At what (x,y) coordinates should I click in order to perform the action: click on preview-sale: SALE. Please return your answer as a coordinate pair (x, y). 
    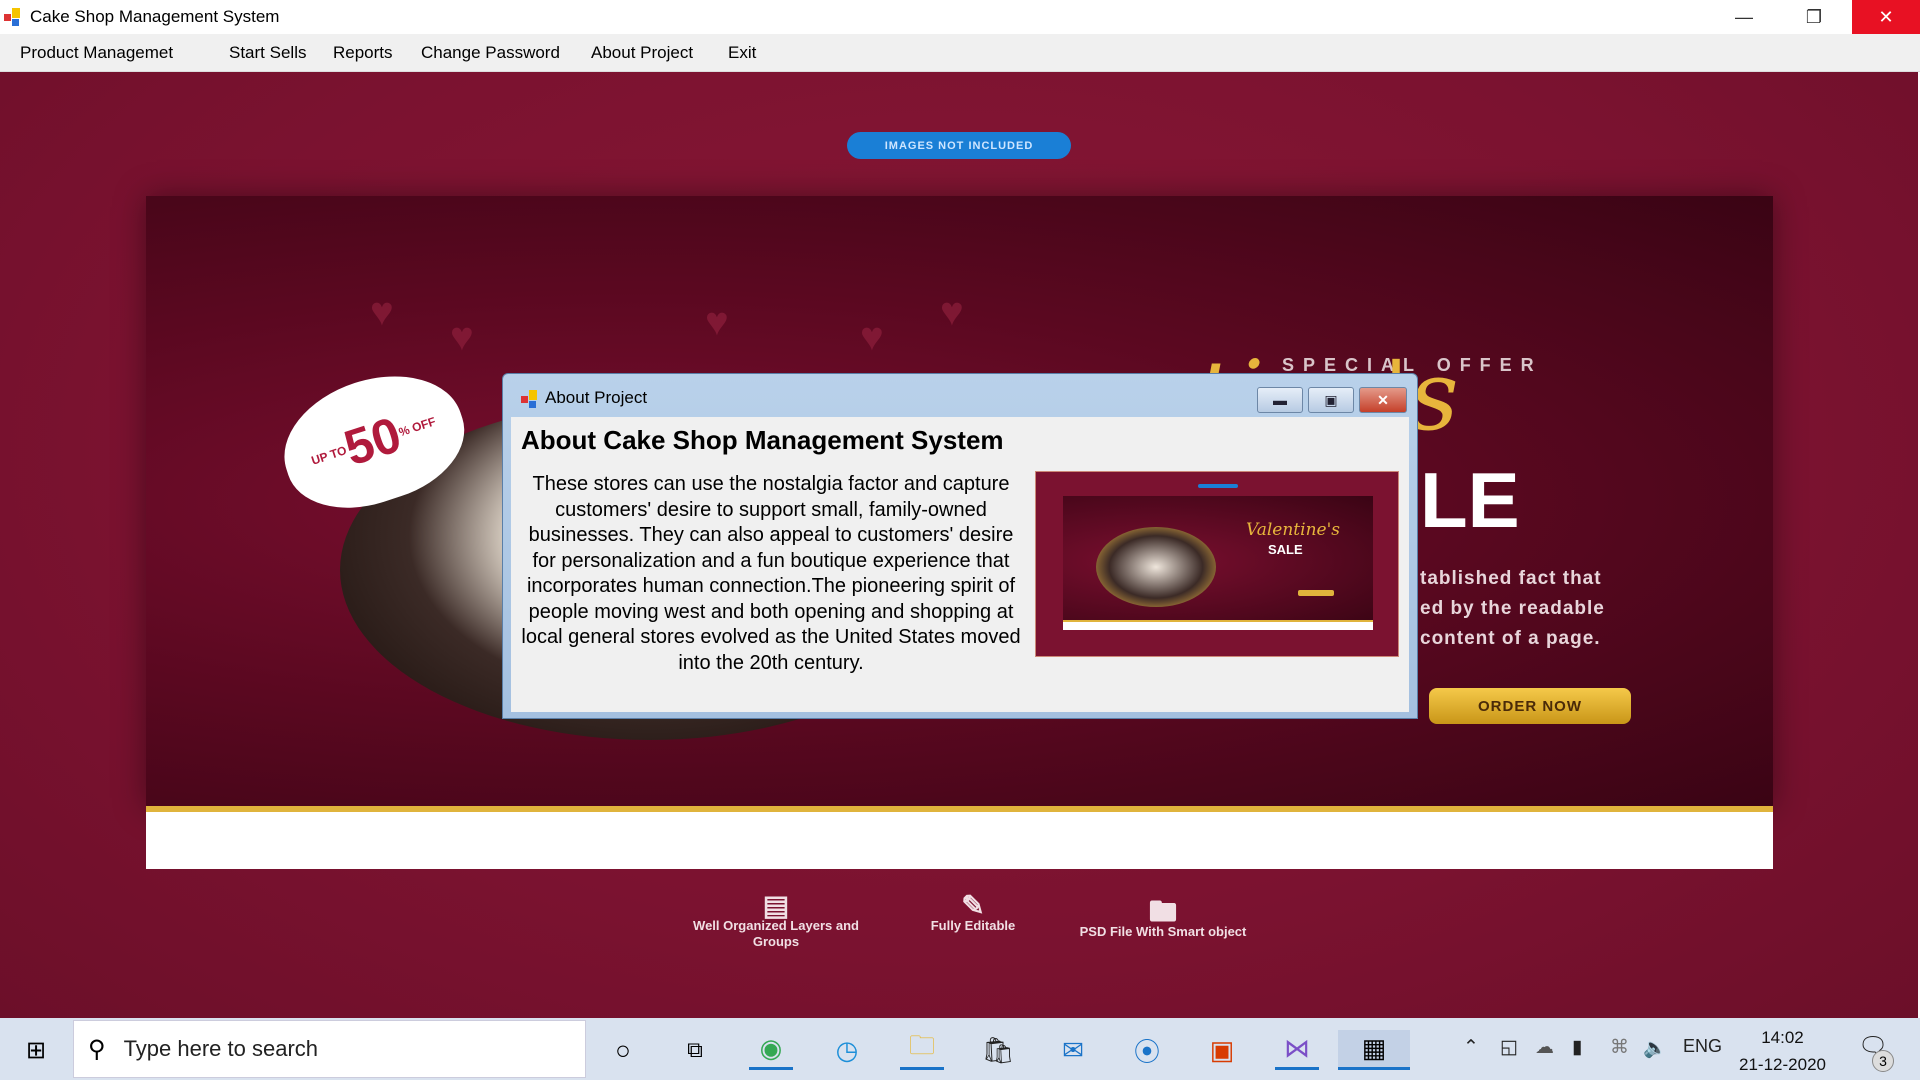
    Looking at the image, I should click on (1285, 549).